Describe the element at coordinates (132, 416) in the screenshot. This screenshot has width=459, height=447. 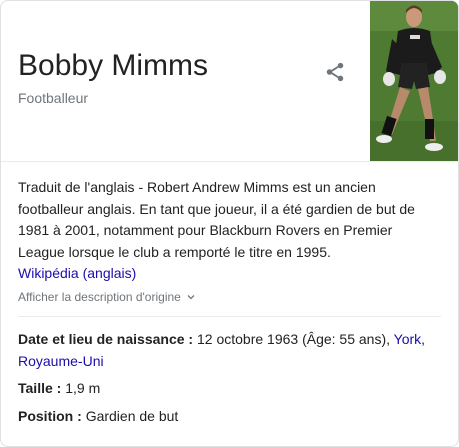
I see `fact-position-value: Gardien de but` at that location.